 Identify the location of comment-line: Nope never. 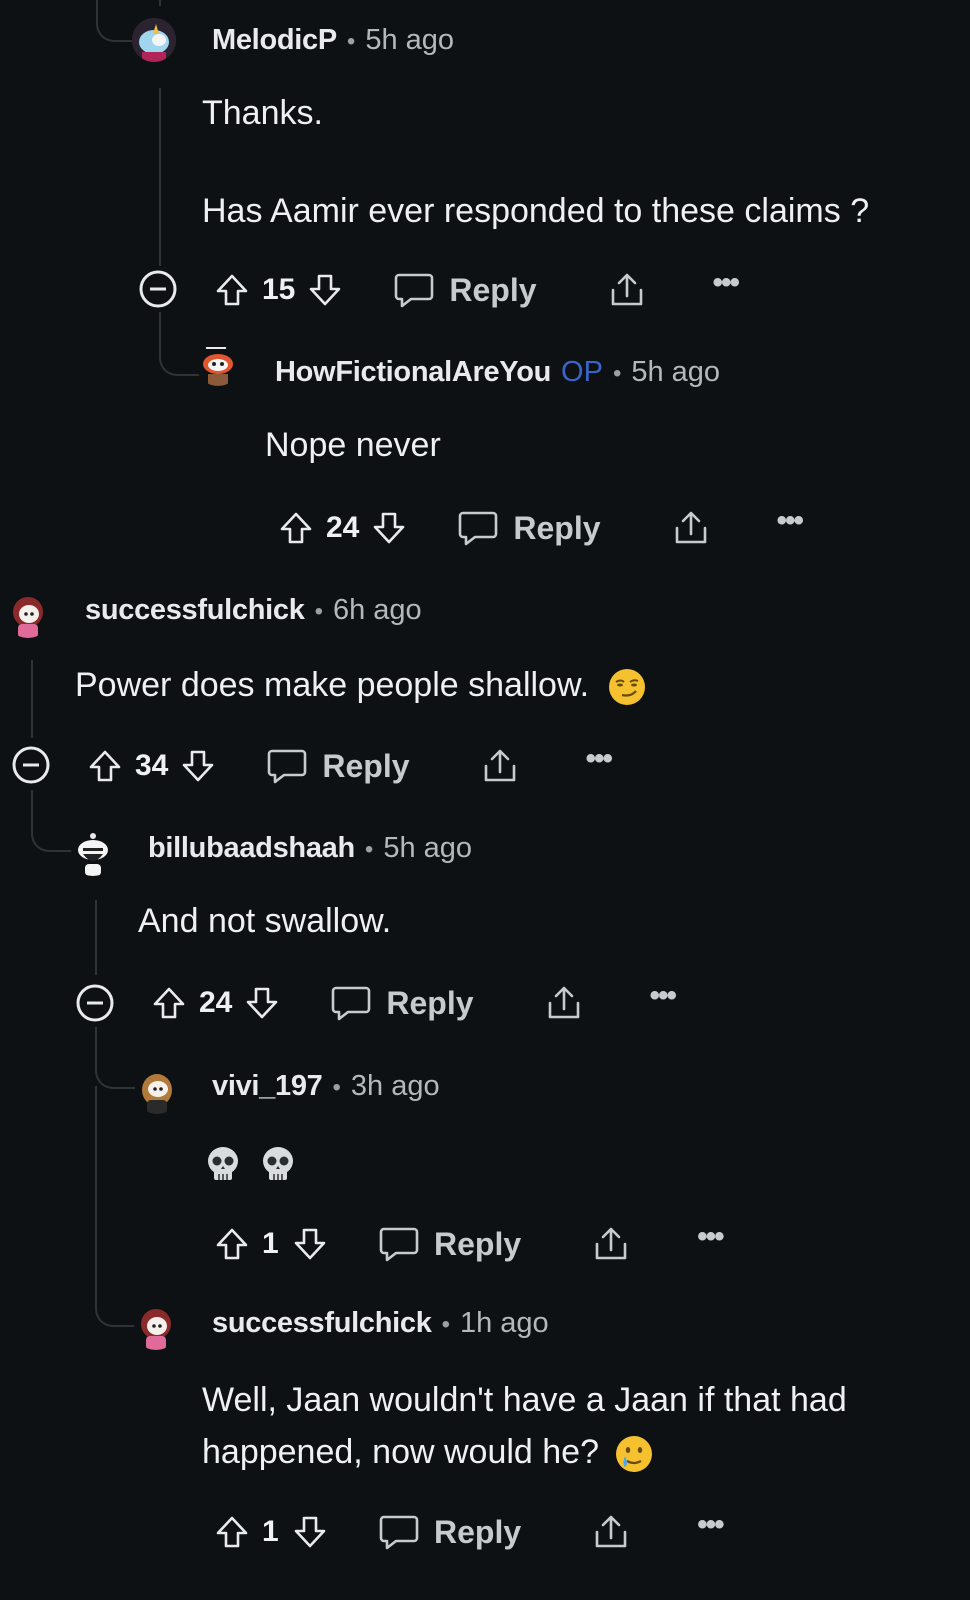
(353, 445).